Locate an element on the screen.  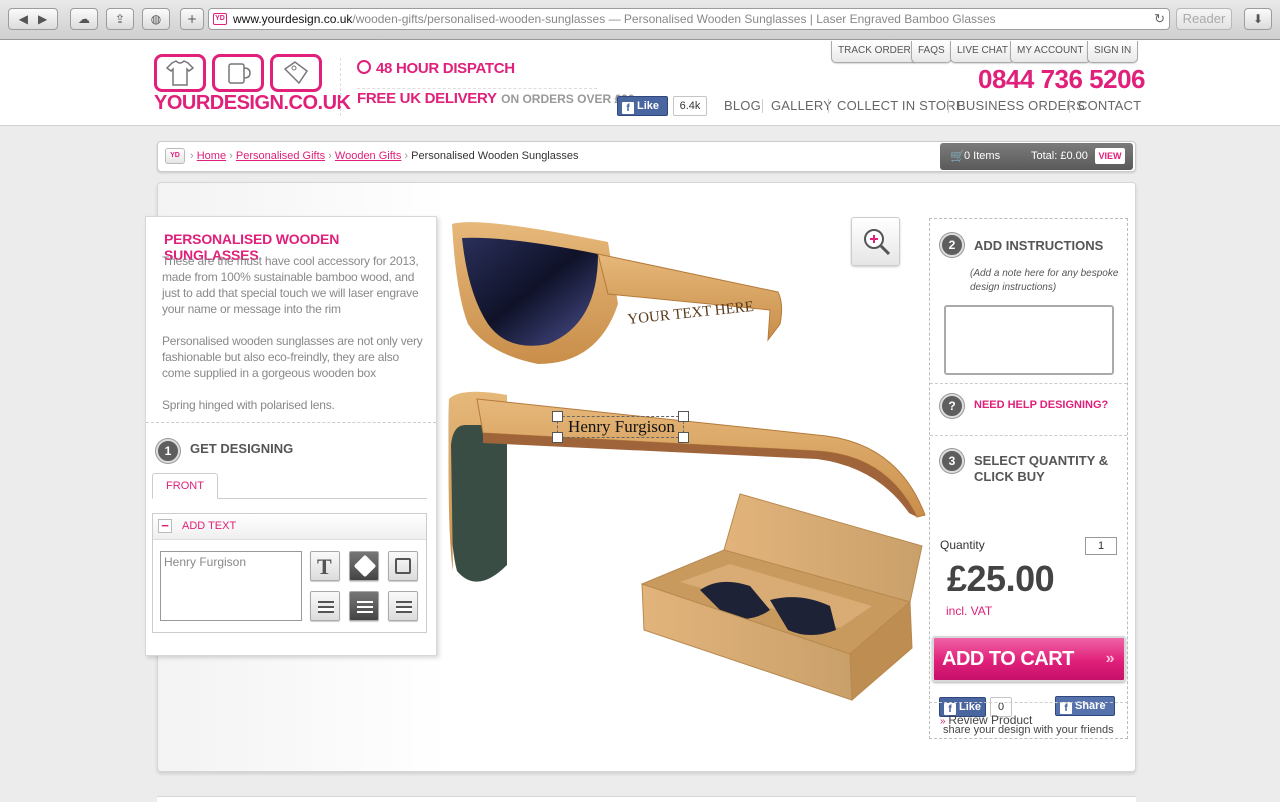
reader-button: Reader is located at coordinates (1204, 19).